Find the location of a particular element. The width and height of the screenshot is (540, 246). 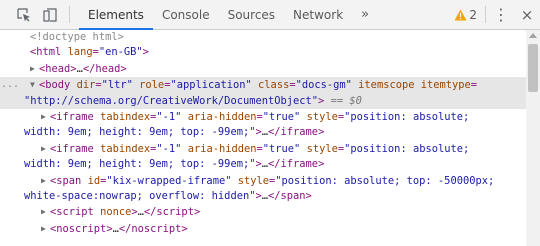

dom-node-noscript: ▶ <noscript>…</noscript> is located at coordinates (263, 229).